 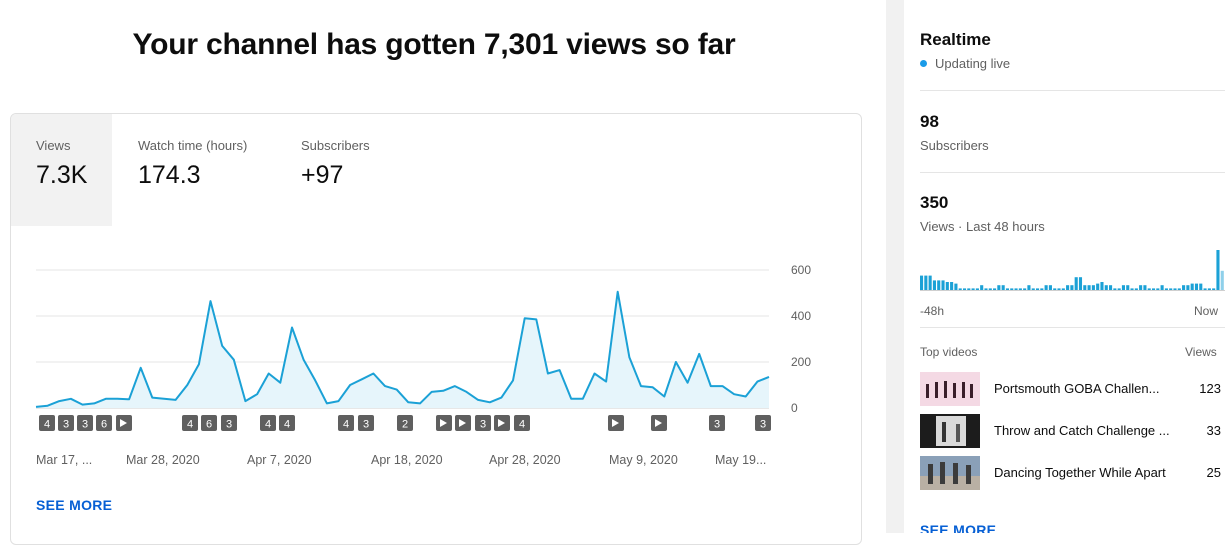 I want to click on marker-count: 3, so click(x=366, y=425).